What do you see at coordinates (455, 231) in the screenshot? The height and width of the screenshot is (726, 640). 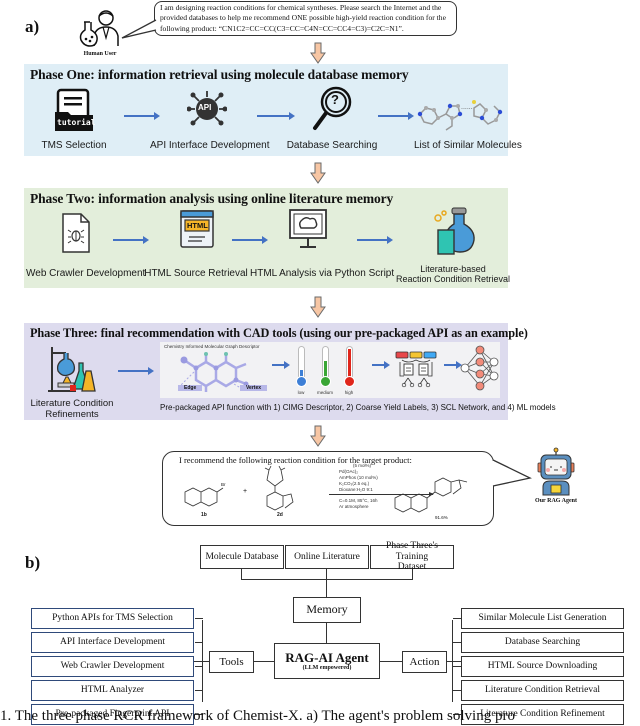 I see `flask-beaker-icon` at bounding box center [455, 231].